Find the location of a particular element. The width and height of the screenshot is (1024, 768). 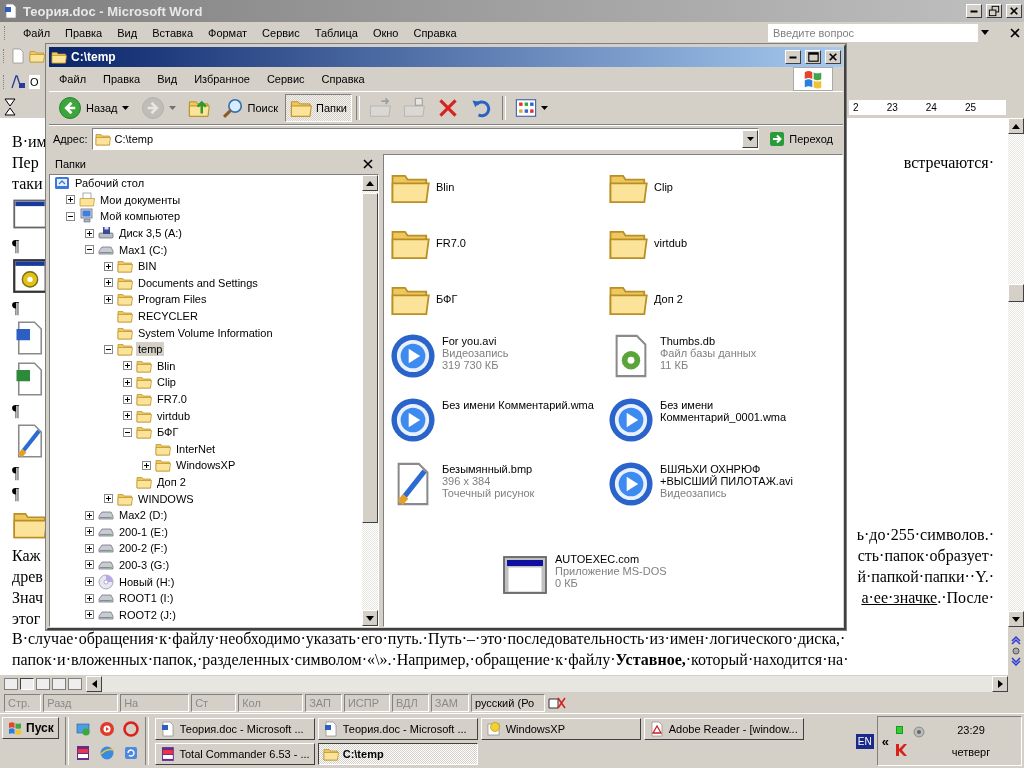

tree-item: BIN is located at coordinates (147, 266).